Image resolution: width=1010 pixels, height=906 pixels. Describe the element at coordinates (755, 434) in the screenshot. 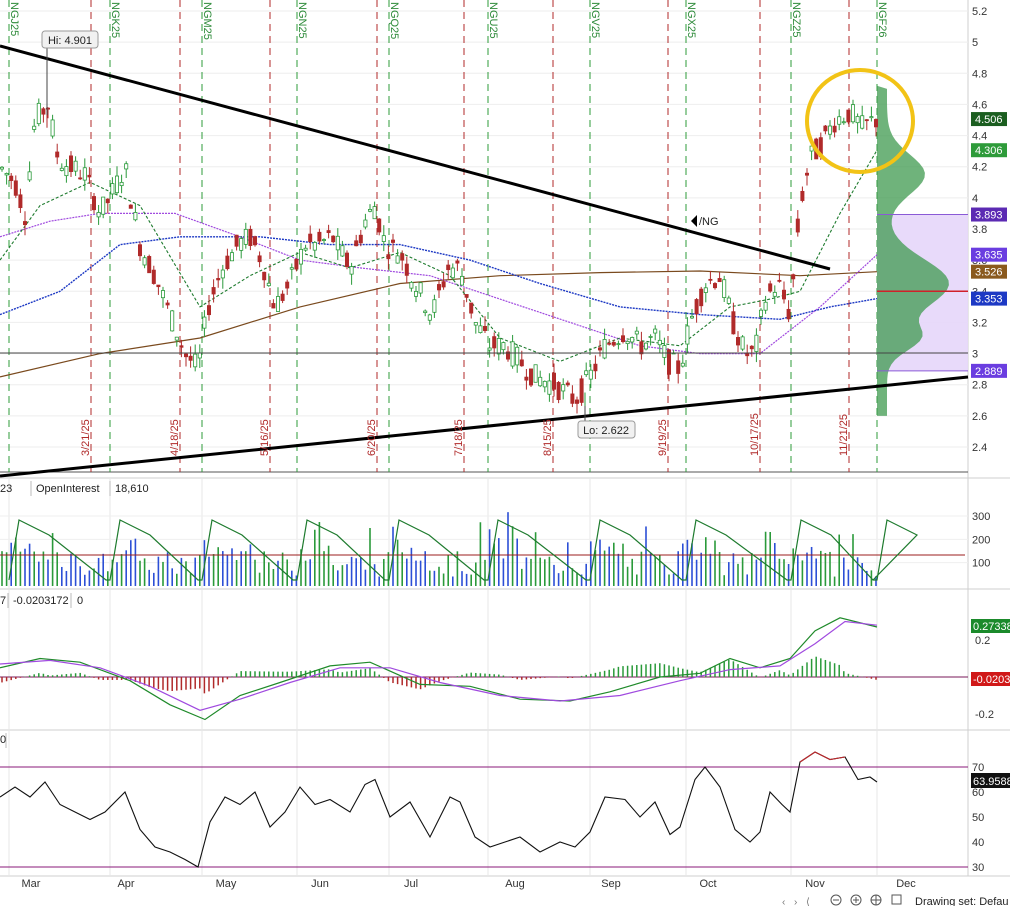

I see `expiration-label: 10/17/25` at that location.